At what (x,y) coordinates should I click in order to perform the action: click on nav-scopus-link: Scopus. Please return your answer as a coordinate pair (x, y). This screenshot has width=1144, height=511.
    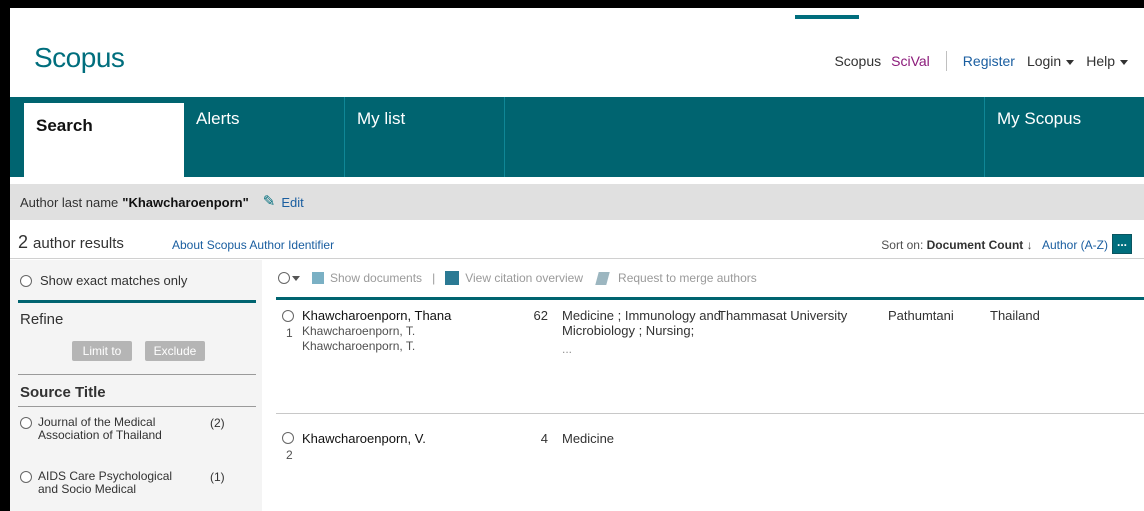
    Looking at the image, I should click on (857, 61).